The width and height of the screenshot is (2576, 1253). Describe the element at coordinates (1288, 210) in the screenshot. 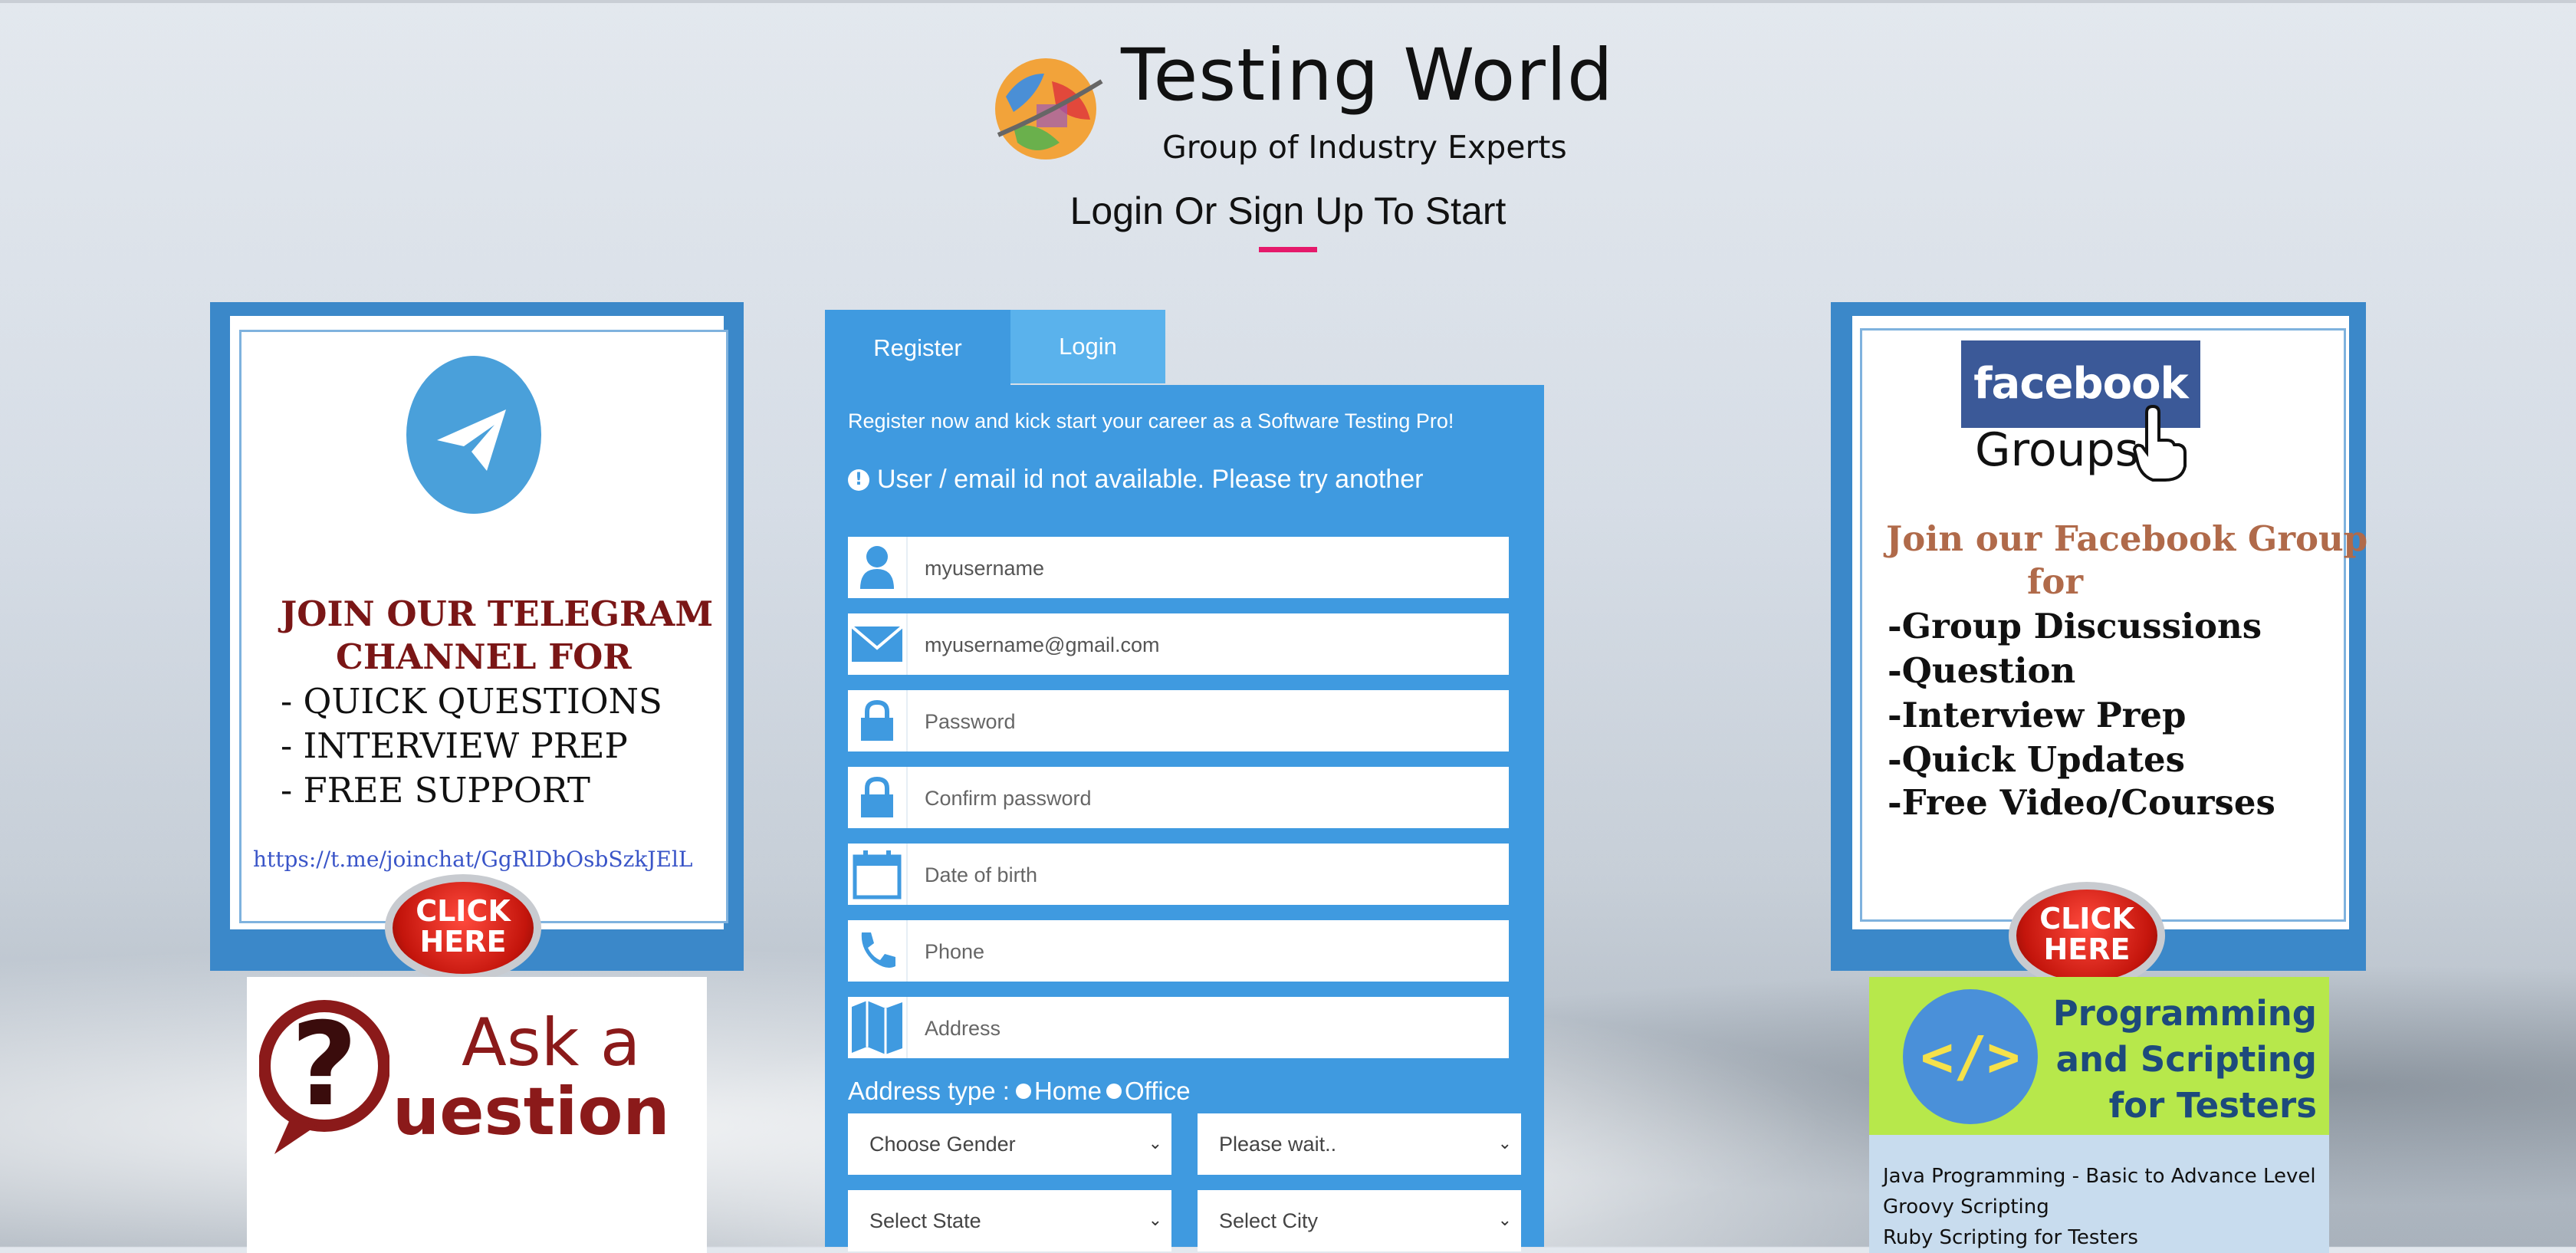

I see `page-title: Login Or Sign Up To Start` at that location.